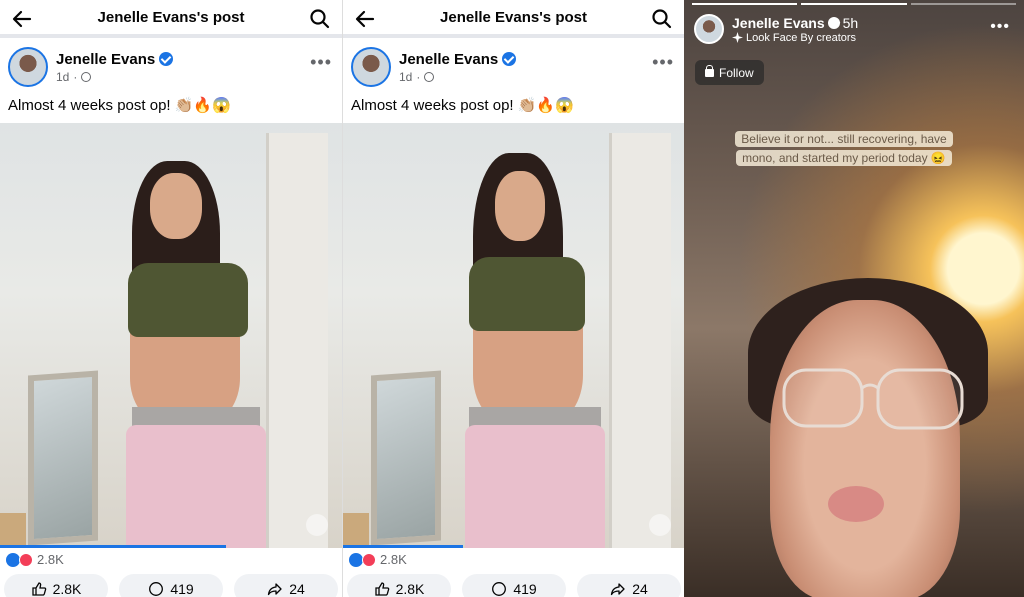 The image size is (1024, 597). I want to click on story-progress-bar, so click(854, 4).